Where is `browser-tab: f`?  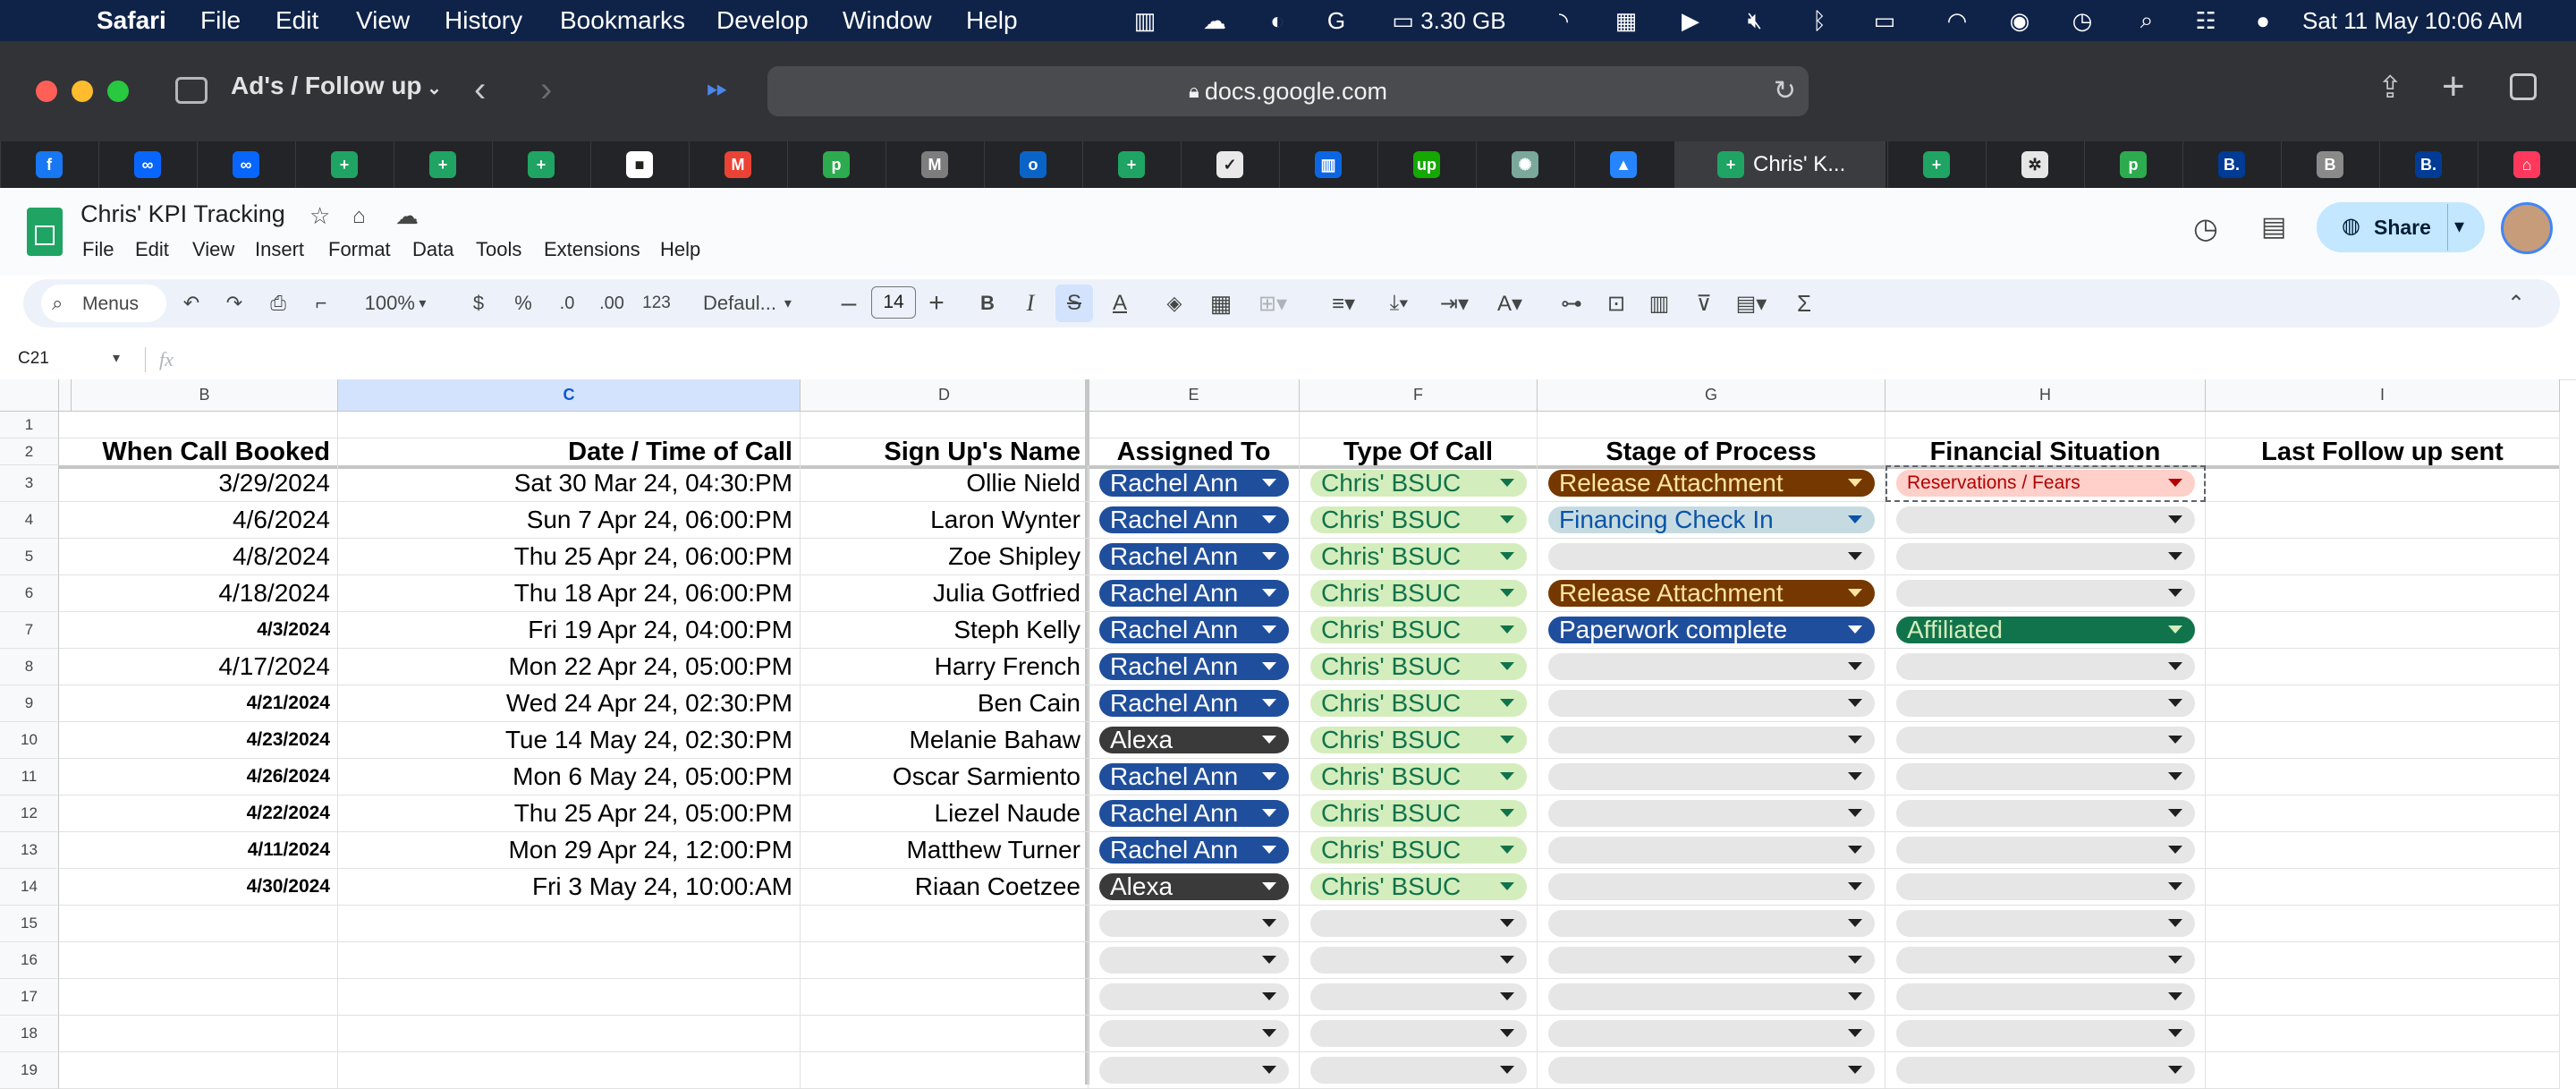 browser-tab: f is located at coordinates (48, 164).